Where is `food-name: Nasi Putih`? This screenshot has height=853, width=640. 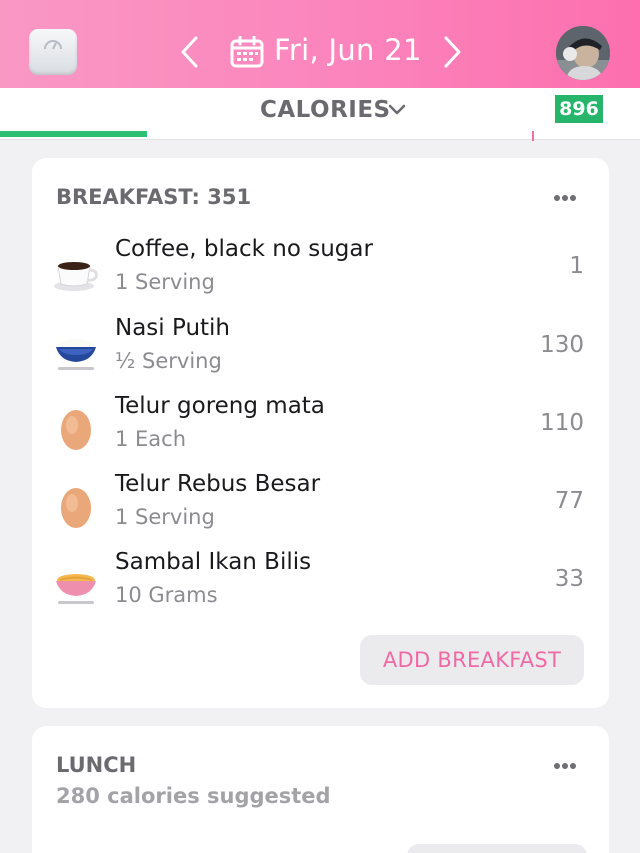
food-name: Nasi Putih is located at coordinates (173, 328).